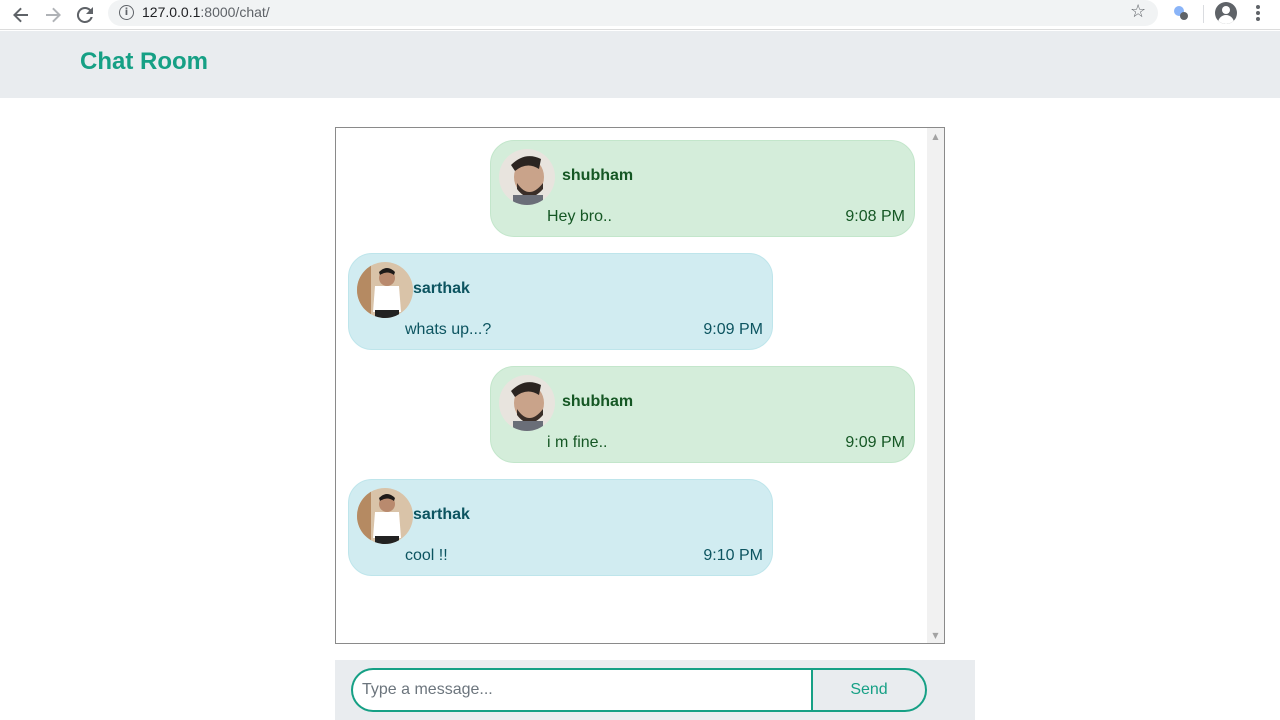 The width and height of the screenshot is (1280, 720). I want to click on message-time: 9:10 PM, so click(733, 555).